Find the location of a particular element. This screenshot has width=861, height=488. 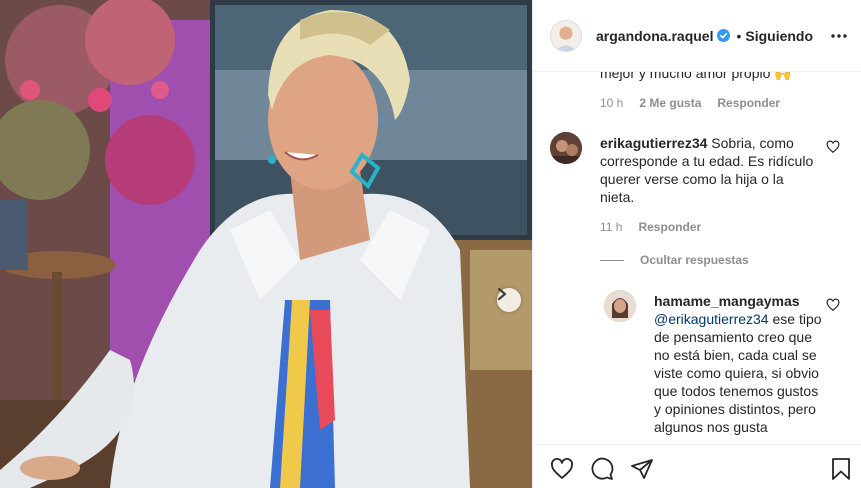

reply-avatar is located at coordinates (620, 306).